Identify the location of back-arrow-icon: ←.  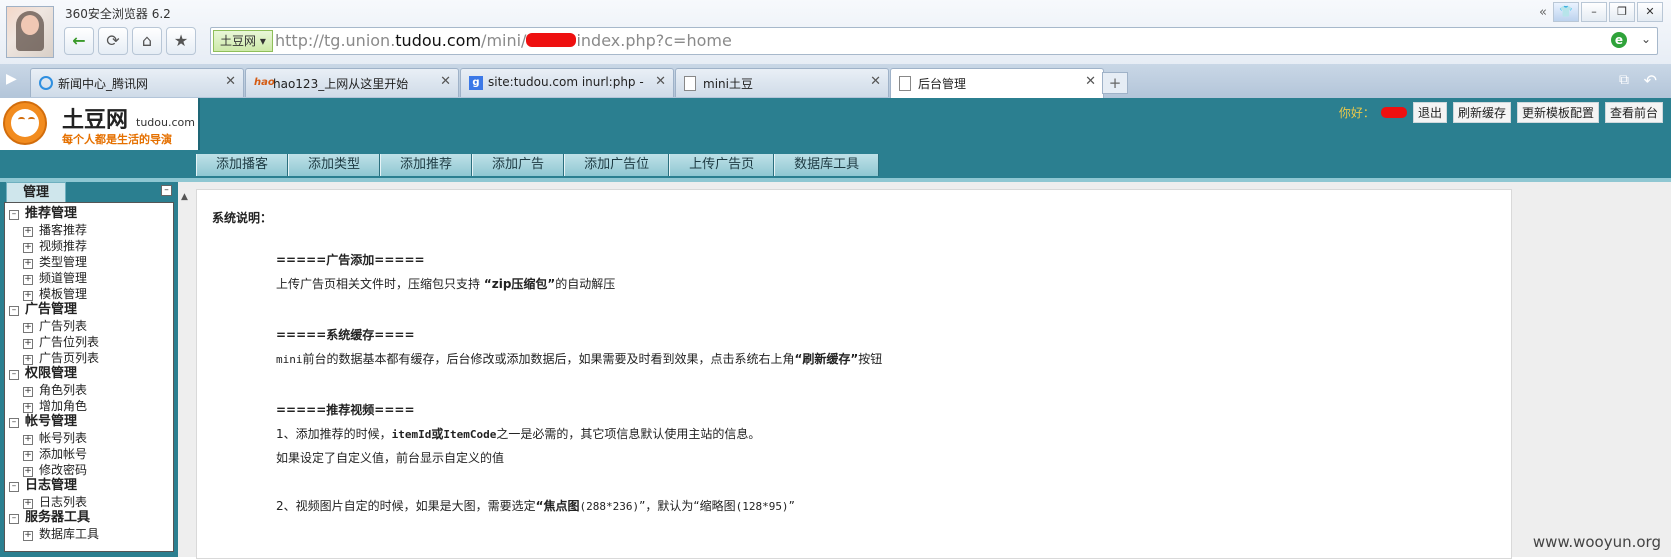
(79, 41).